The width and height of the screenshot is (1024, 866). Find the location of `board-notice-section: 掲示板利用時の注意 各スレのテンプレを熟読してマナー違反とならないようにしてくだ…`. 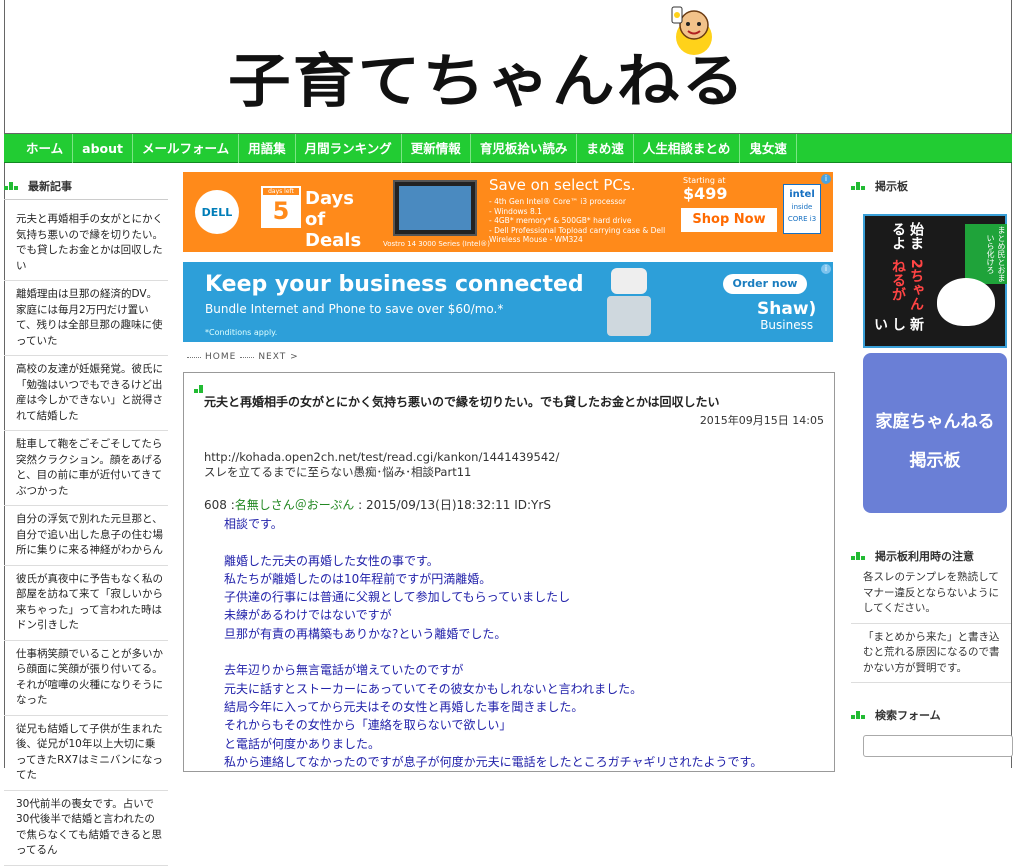

board-notice-section: 掲示板利用時の注意 各スレのテンプレを熟読してマナー違反とならないようにしてくだ… is located at coordinates (931, 615).